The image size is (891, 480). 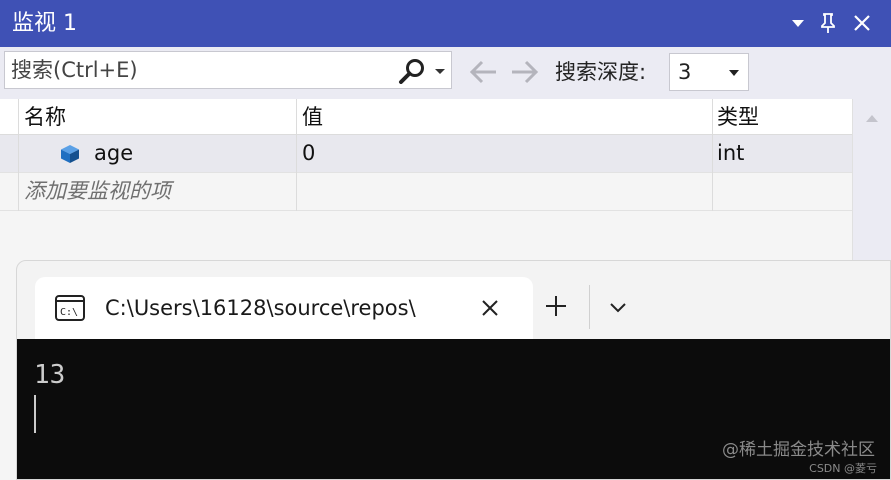 I want to click on search-options-dropdown, so click(x=442, y=71).